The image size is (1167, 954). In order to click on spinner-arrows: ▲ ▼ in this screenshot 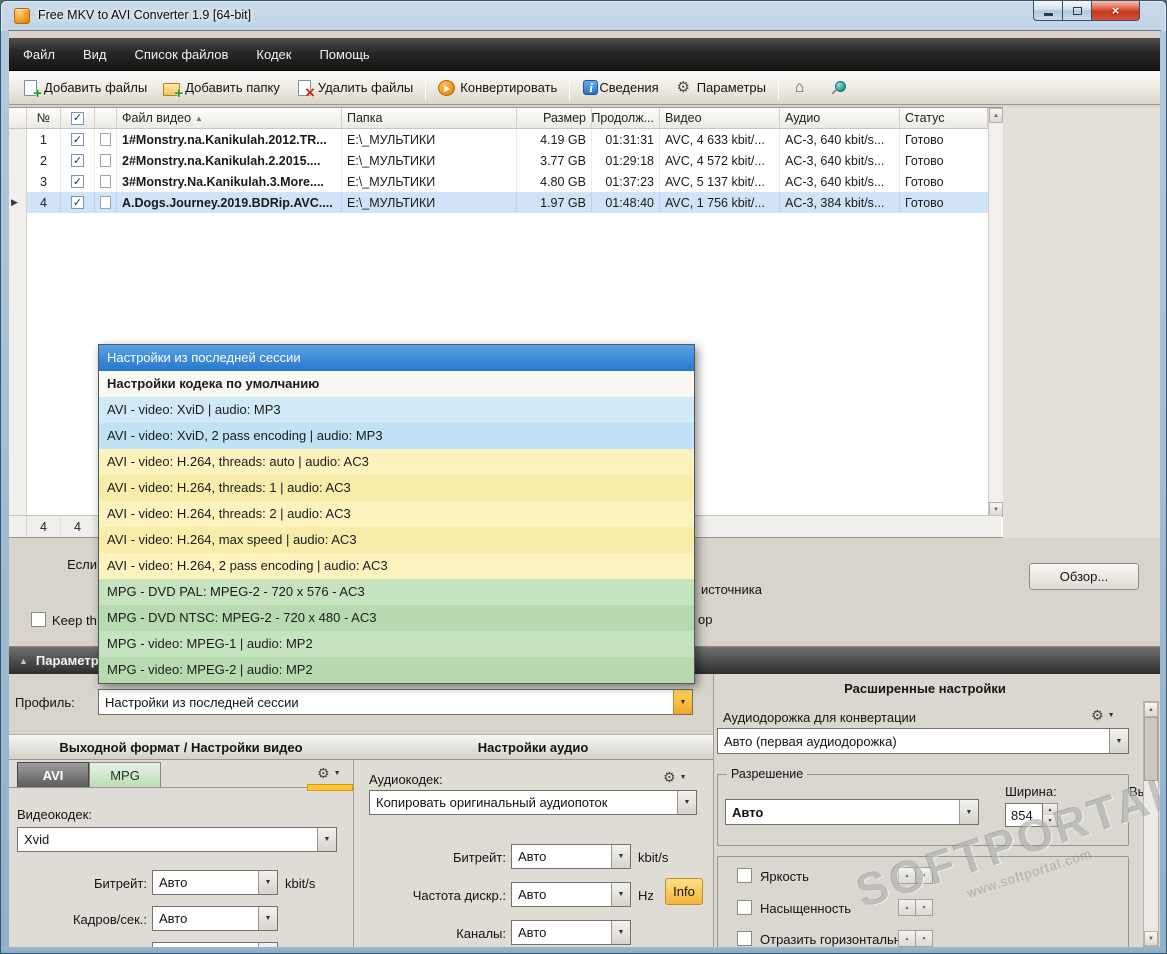, I will do `click(1050, 815)`.